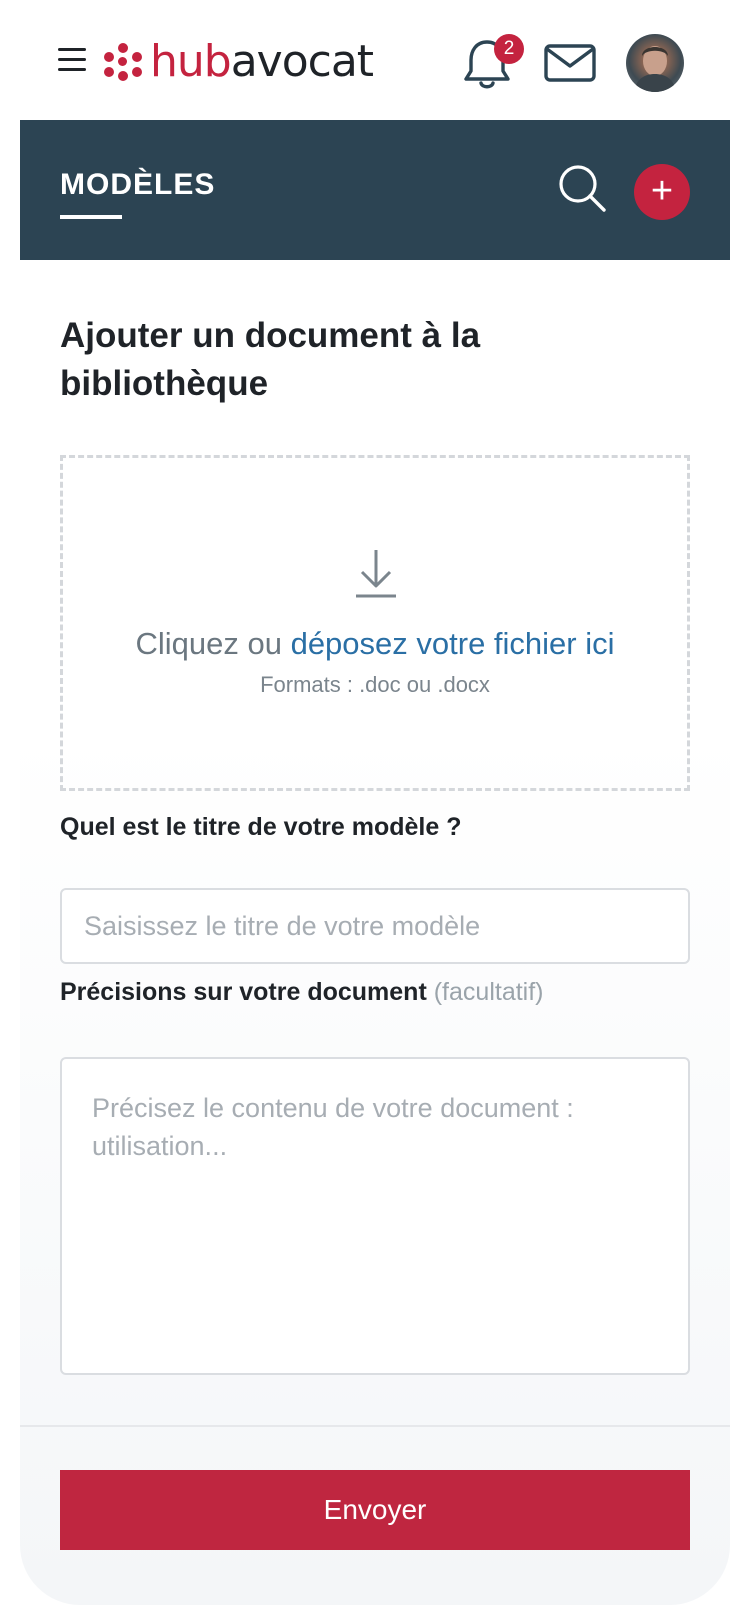 Image resolution: width=750 pixels, height=1624 pixels. I want to click on mail-icon, so click(570, 63).